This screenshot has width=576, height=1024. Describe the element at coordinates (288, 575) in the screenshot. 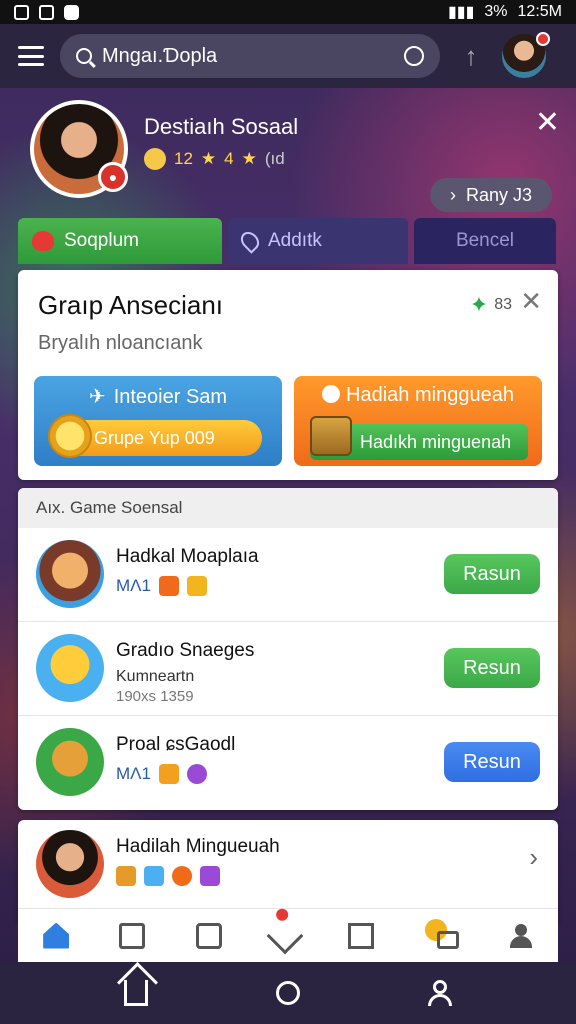

I see `list-item: Hadkal Moaplaıa MΛ1 Rasun` at that location.